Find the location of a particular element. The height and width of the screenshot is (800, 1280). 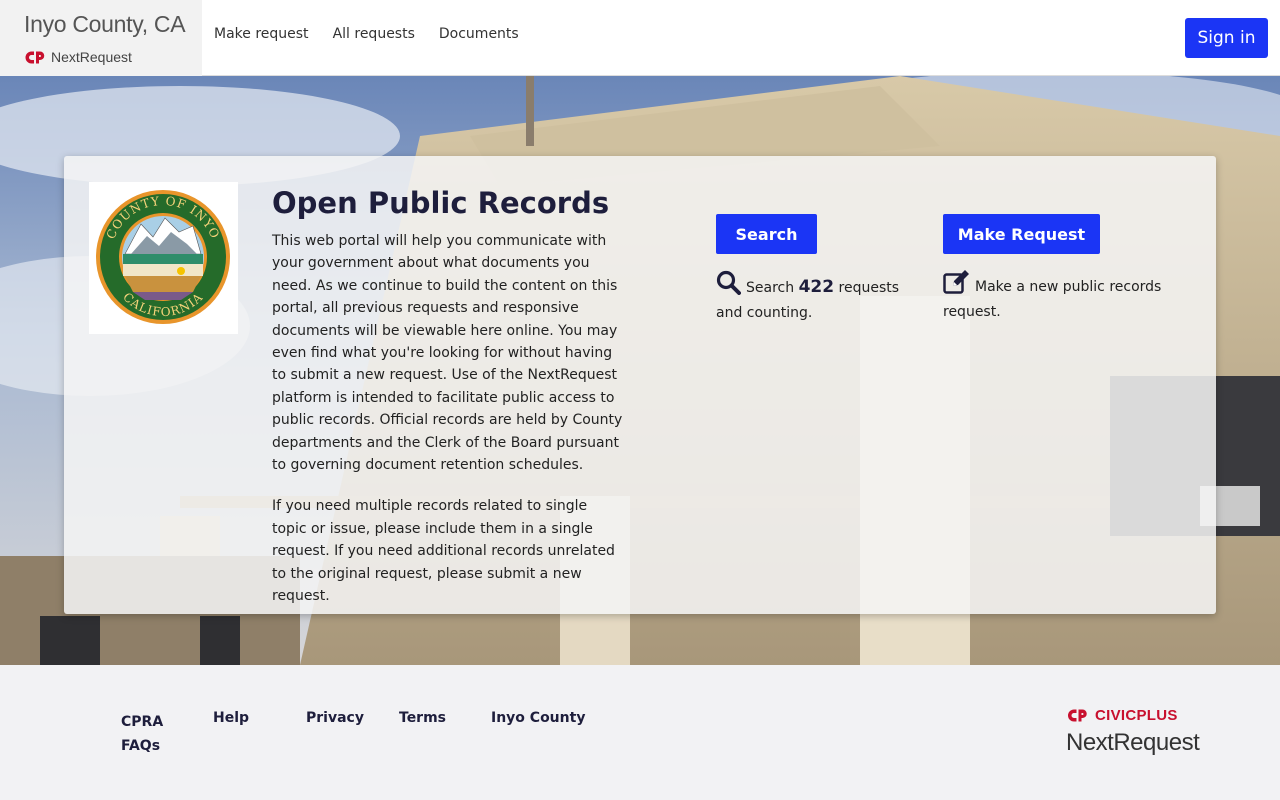

search-icon is located at coordinates (728, 286).